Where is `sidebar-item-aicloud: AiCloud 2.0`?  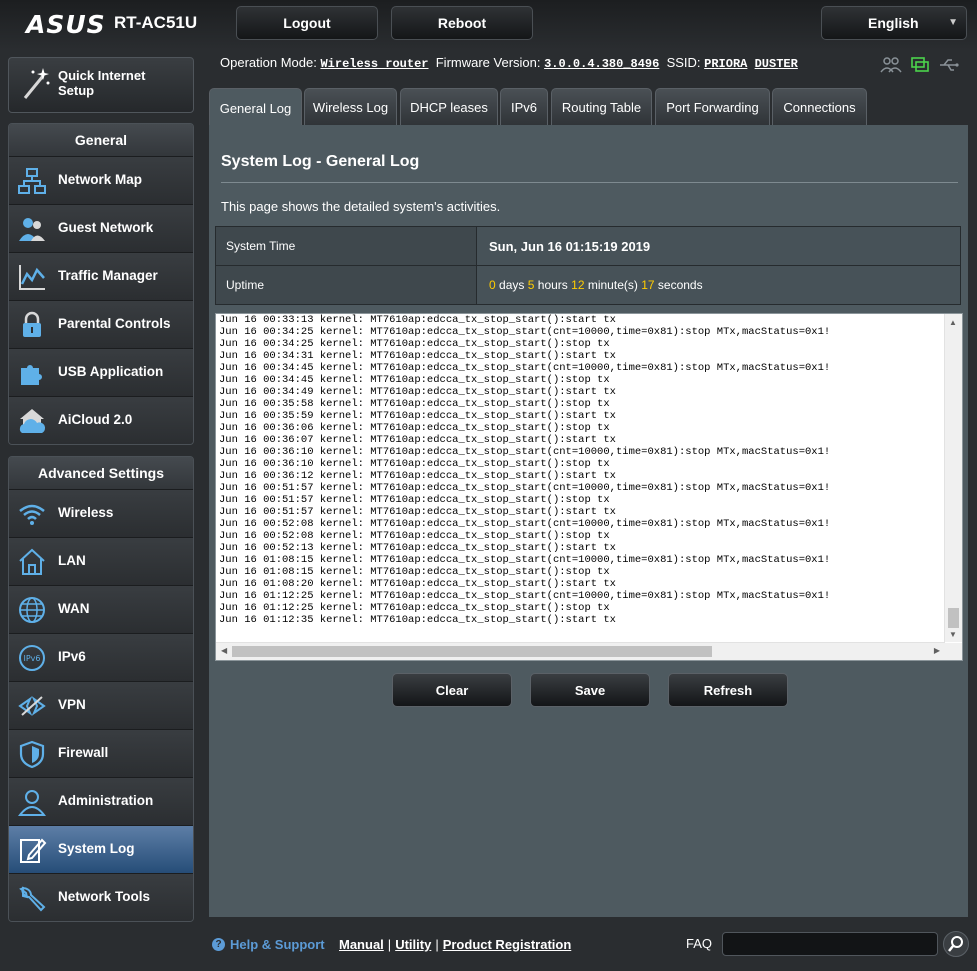
sidebar-item-aicloud: AiCloud 2.0 is located at coordinates (101, 420).